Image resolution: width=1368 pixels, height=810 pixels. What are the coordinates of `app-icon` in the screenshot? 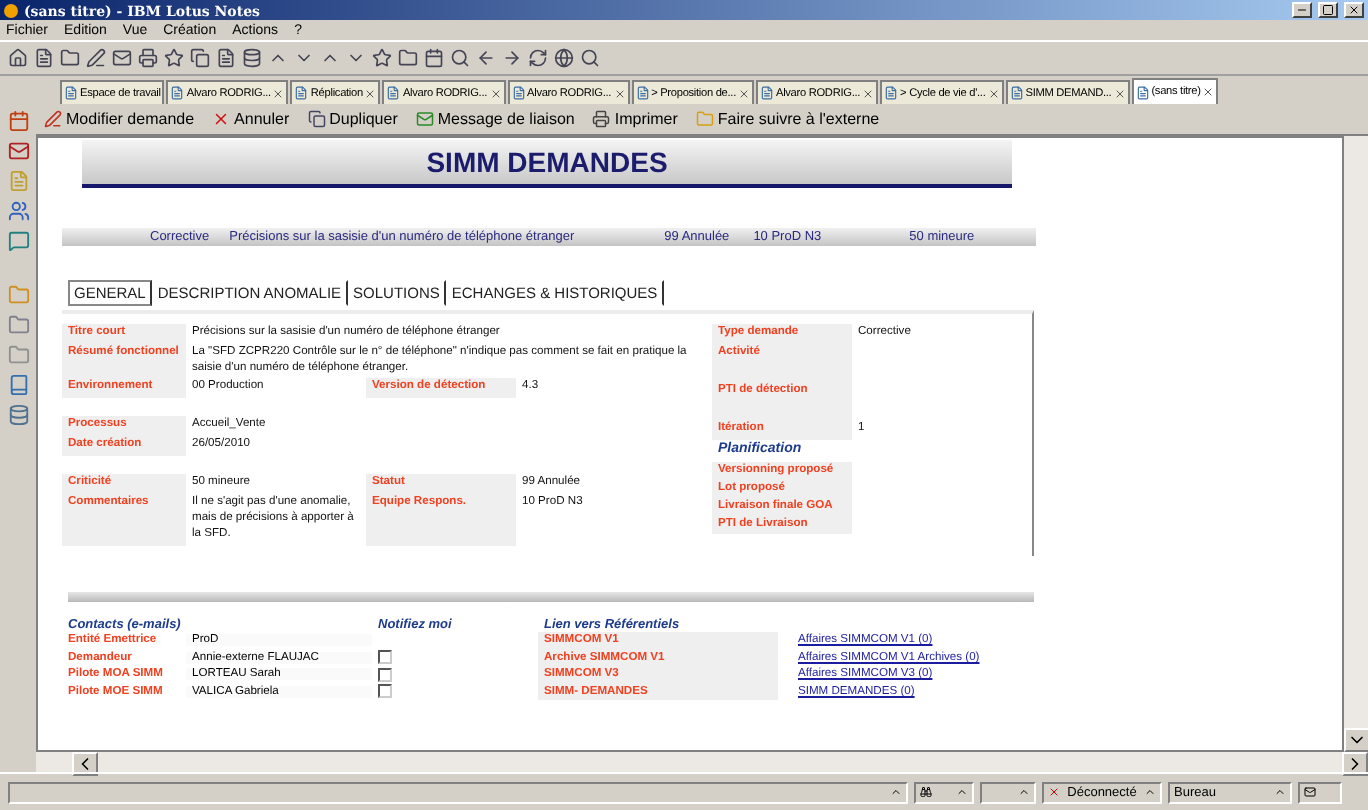 It's located at (11, 10).